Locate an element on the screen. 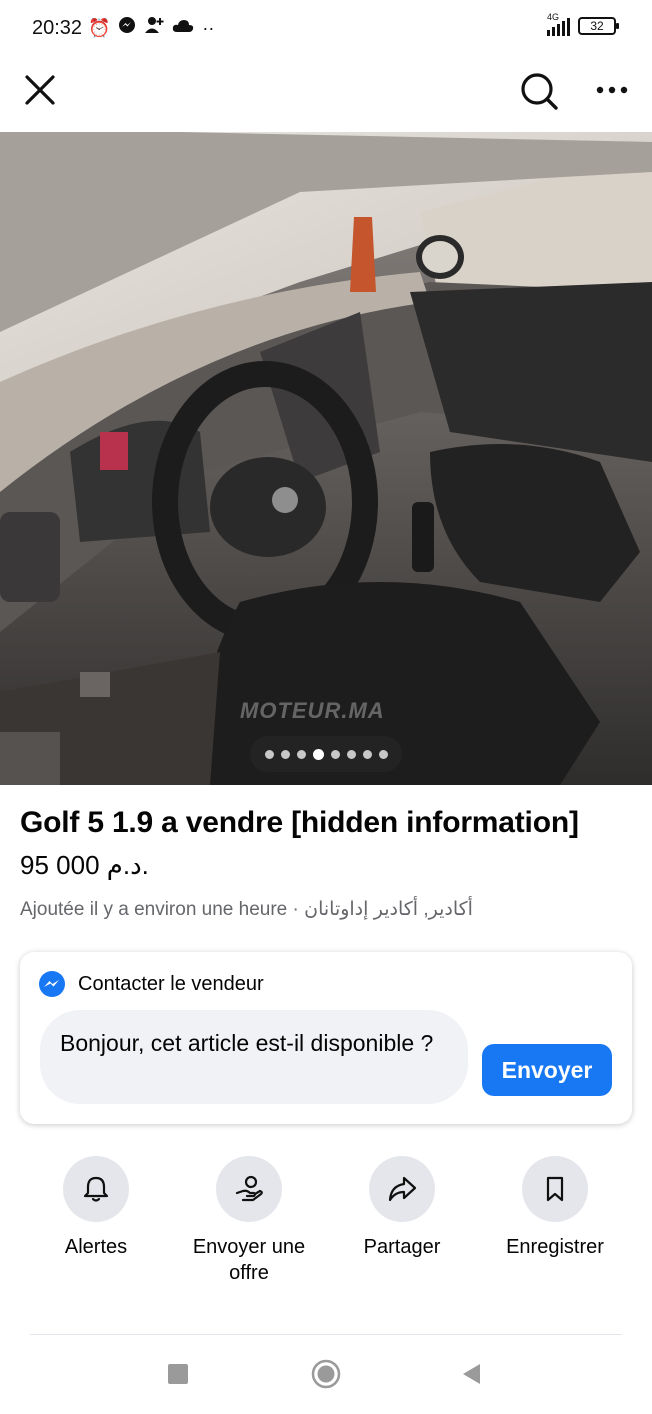 Image resolution: width=652 pixels, height=1414 pixels. alerts-label: Alertes is located at coordinates (96, 1247).